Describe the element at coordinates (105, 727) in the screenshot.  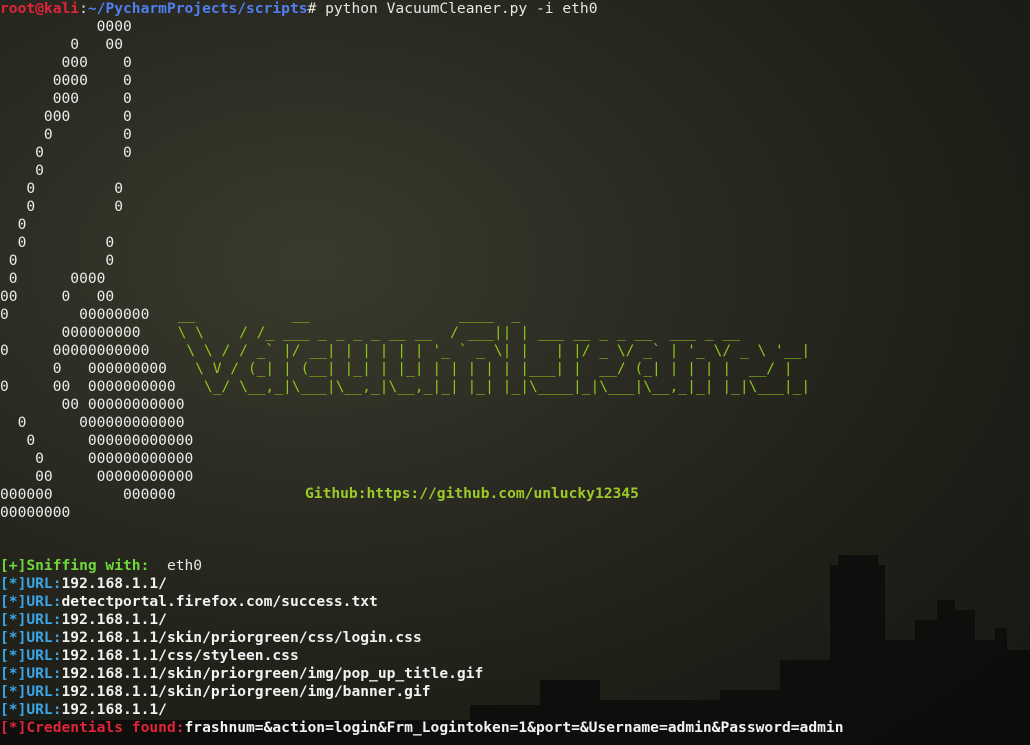
I see `log-label: Credentials found:` at that location.